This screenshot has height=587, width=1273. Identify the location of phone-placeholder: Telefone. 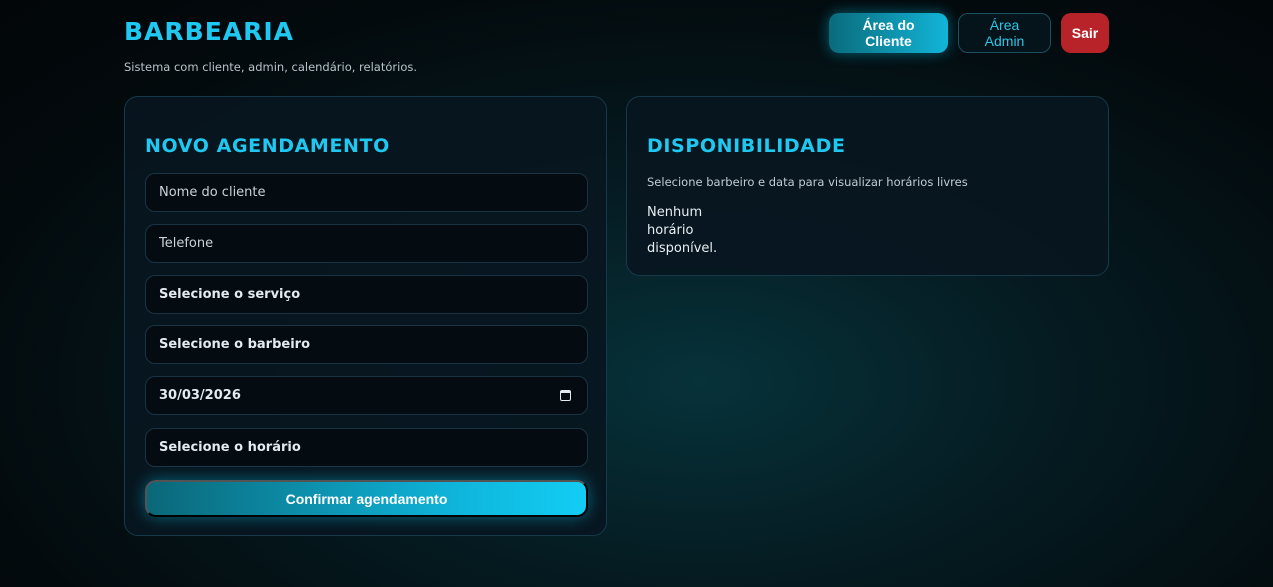
(186, 243).